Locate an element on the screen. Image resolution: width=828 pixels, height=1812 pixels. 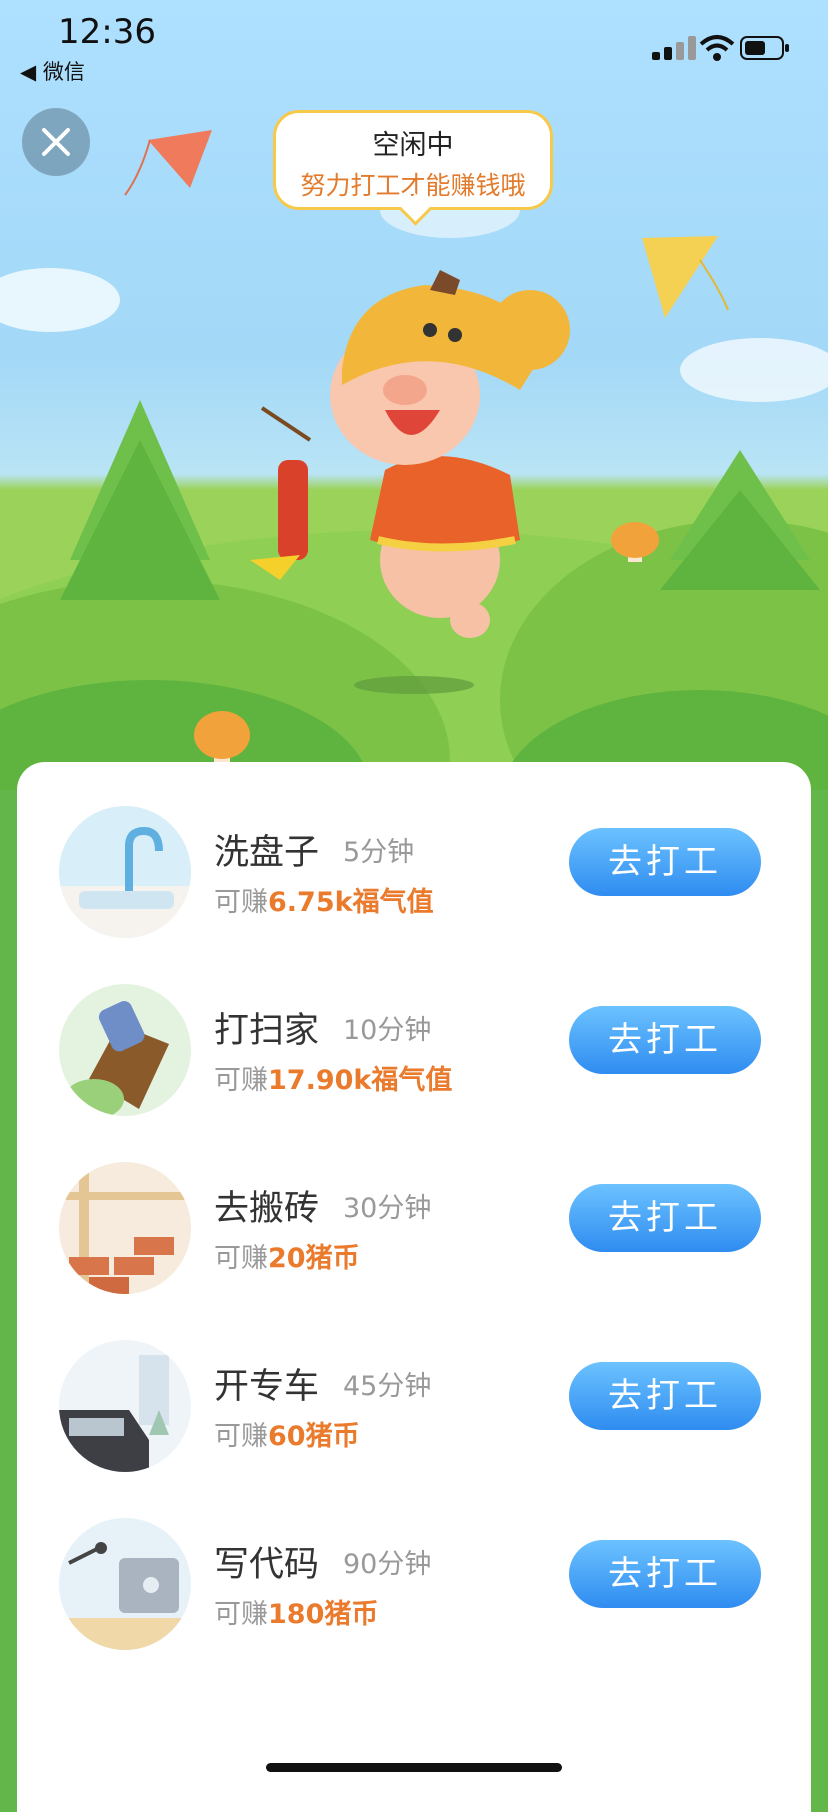
job-reward: 可赚60猪币 is located at coordinates (287, 1436).